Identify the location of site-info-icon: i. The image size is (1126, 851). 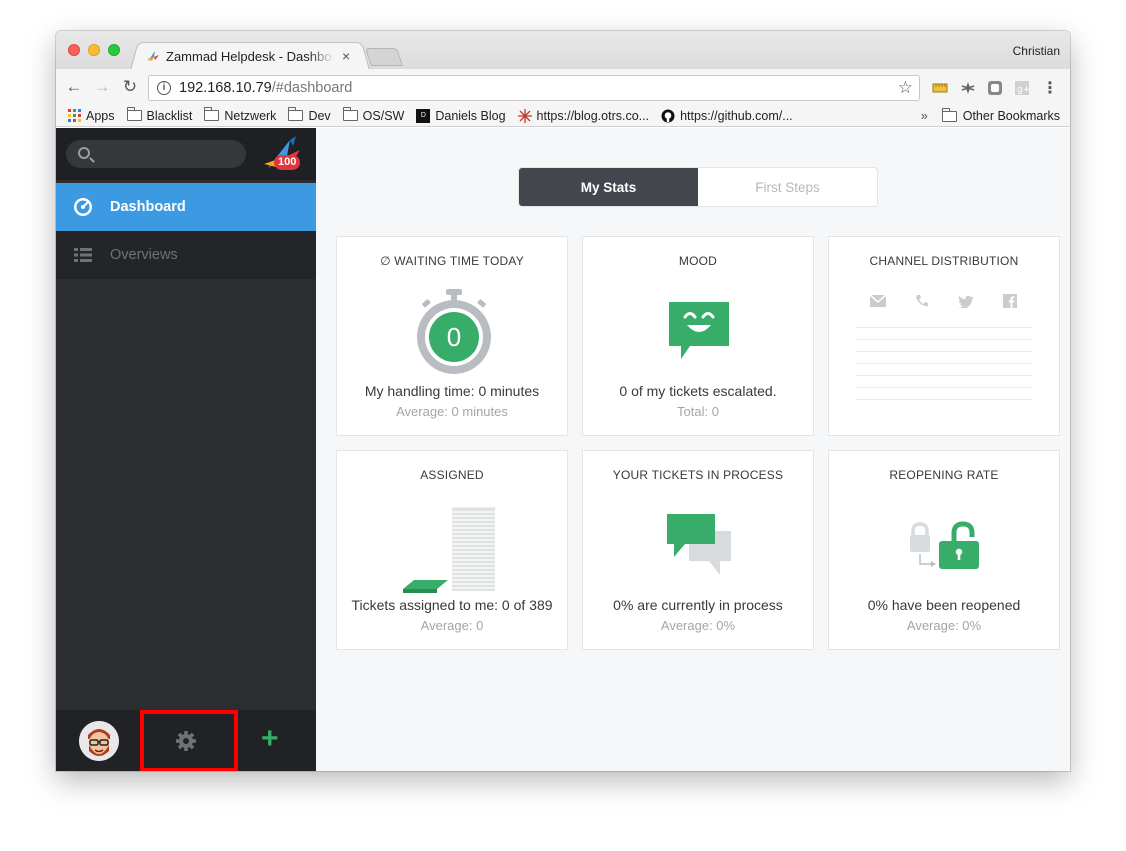
(164, 88).